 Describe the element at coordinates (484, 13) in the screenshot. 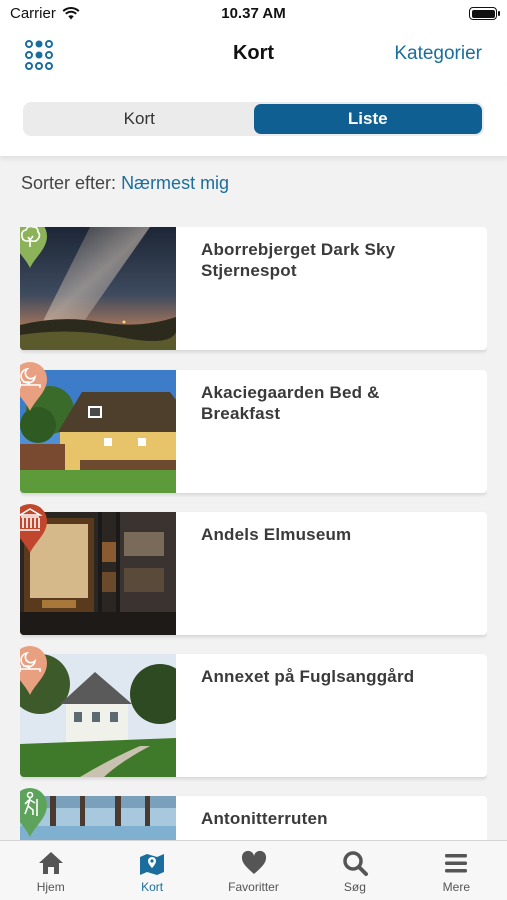

I see `battery-icon` at that location.